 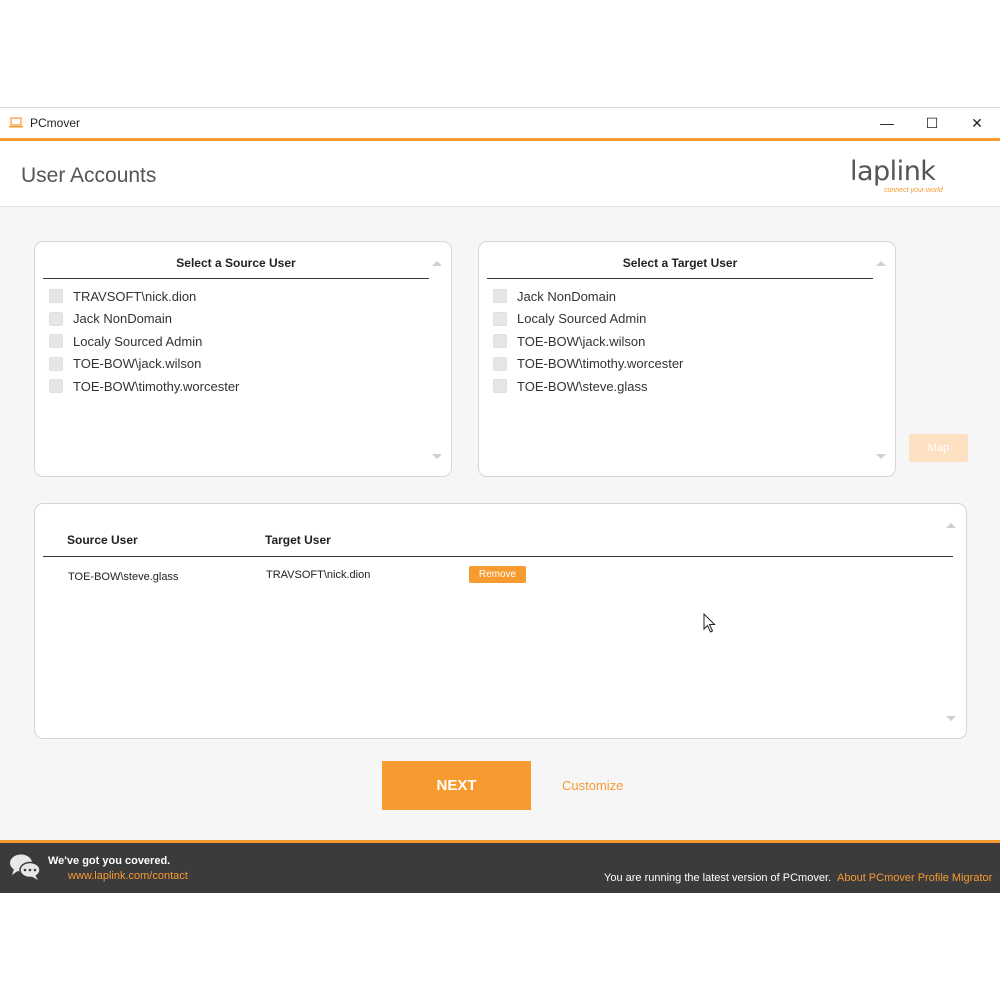 I want to click on target-panel-heading: Select a Target User, so click(x=680, y=267).